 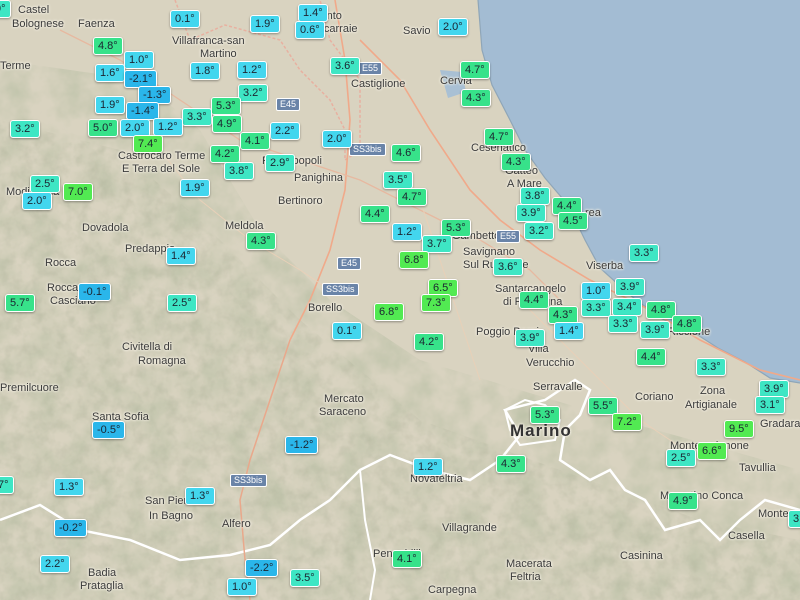 What do you see at coordinates (7, 485) in the screenshot?
I see `temperature-marker: .7°` at bounding box center [7, 485].